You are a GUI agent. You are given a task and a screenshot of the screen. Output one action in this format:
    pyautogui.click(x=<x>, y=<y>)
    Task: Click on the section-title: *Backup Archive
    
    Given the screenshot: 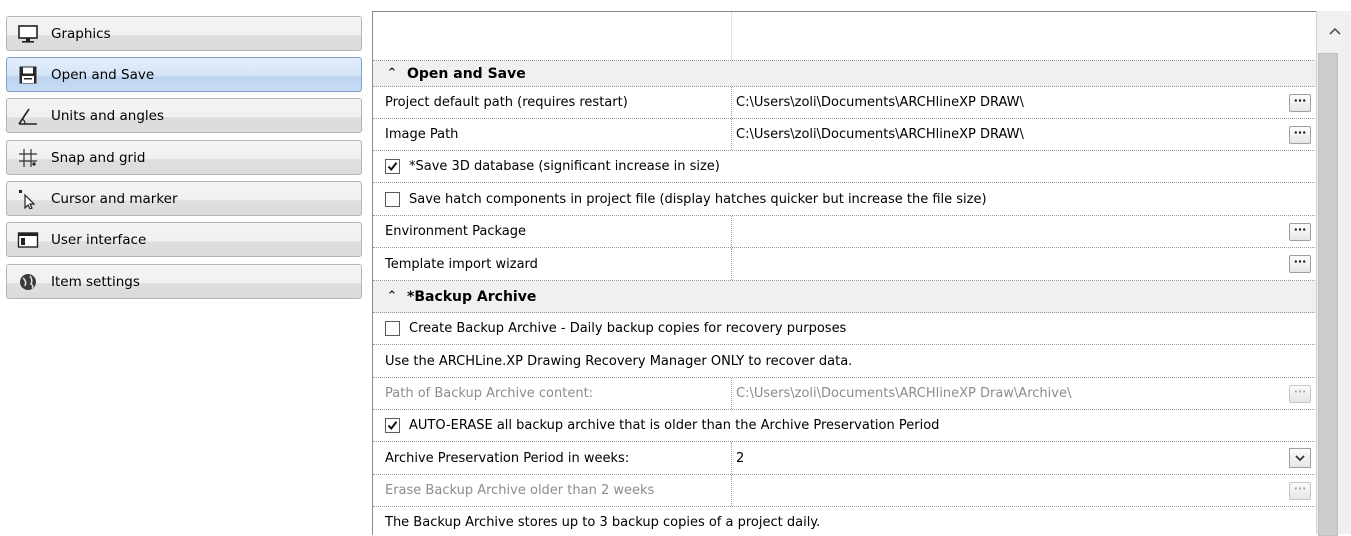 What is the action you would take?
    pyautogui.click(x=472, y=296)
    